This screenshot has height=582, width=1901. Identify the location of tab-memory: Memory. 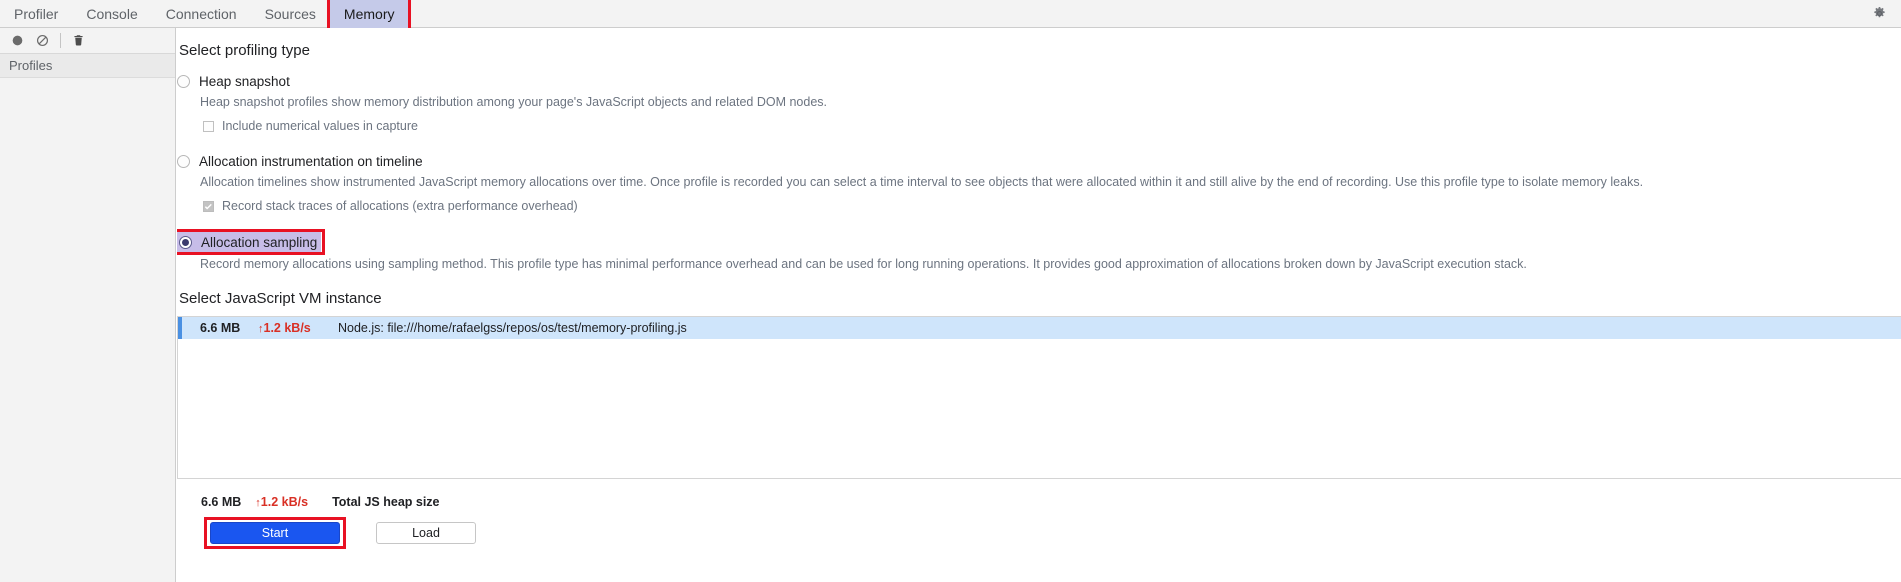
(369, 15).